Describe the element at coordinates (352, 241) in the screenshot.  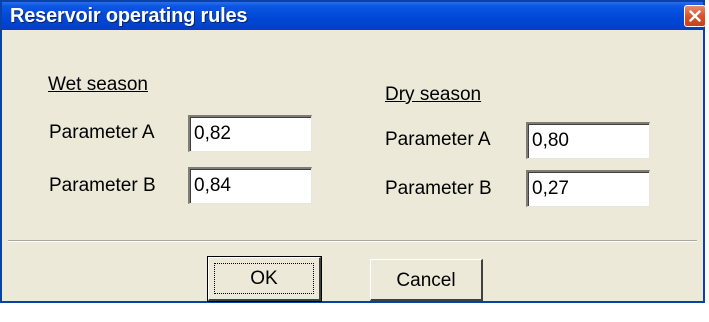
I see `button-divider` at that location.